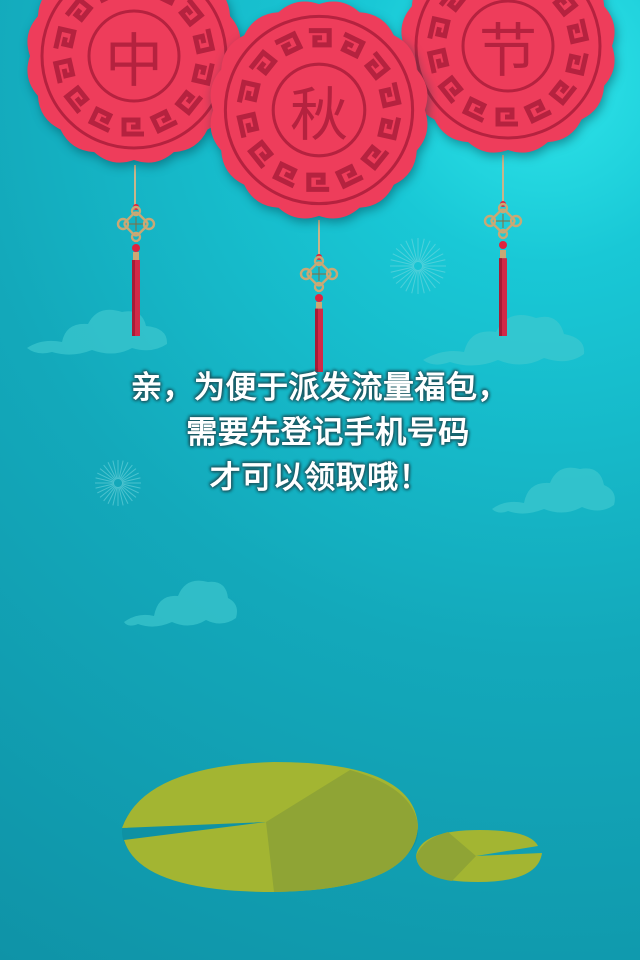  What do you see at coordinates (328, 433) in the screenshot?
I see `message-line-2: 需要先登记手机号码` at bounding box center [328, 433].